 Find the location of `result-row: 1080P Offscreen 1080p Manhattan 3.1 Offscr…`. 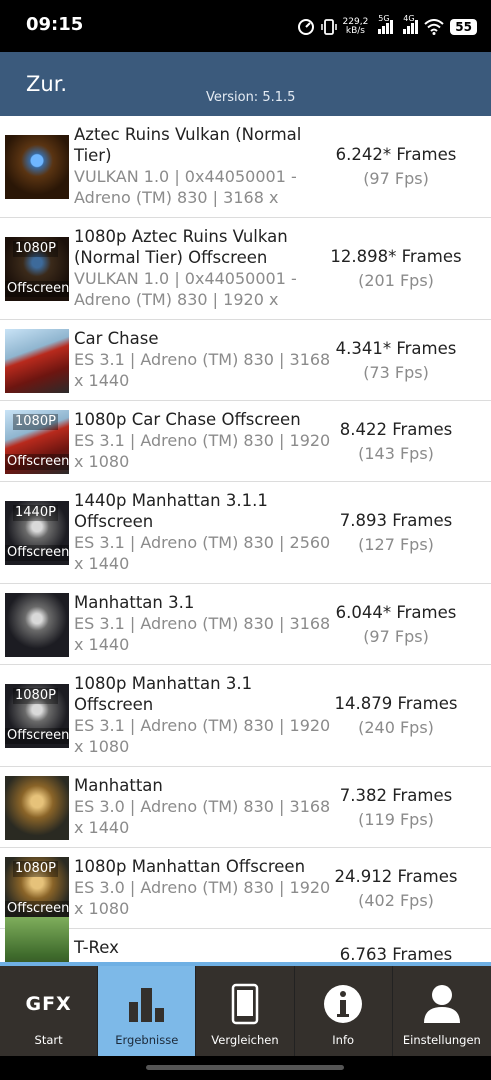

result-row: 1080P Offscreen 1080p Manhattan 3.1 Offscr… is located at coordinates (245, 716).